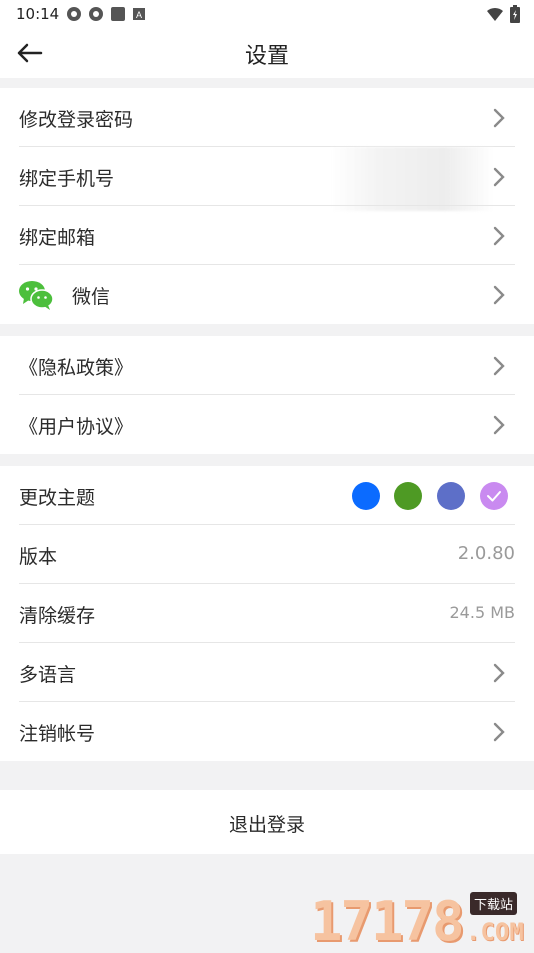  I want to click on privacy-policy-row: 《隐私政策》, so click(267, 365).